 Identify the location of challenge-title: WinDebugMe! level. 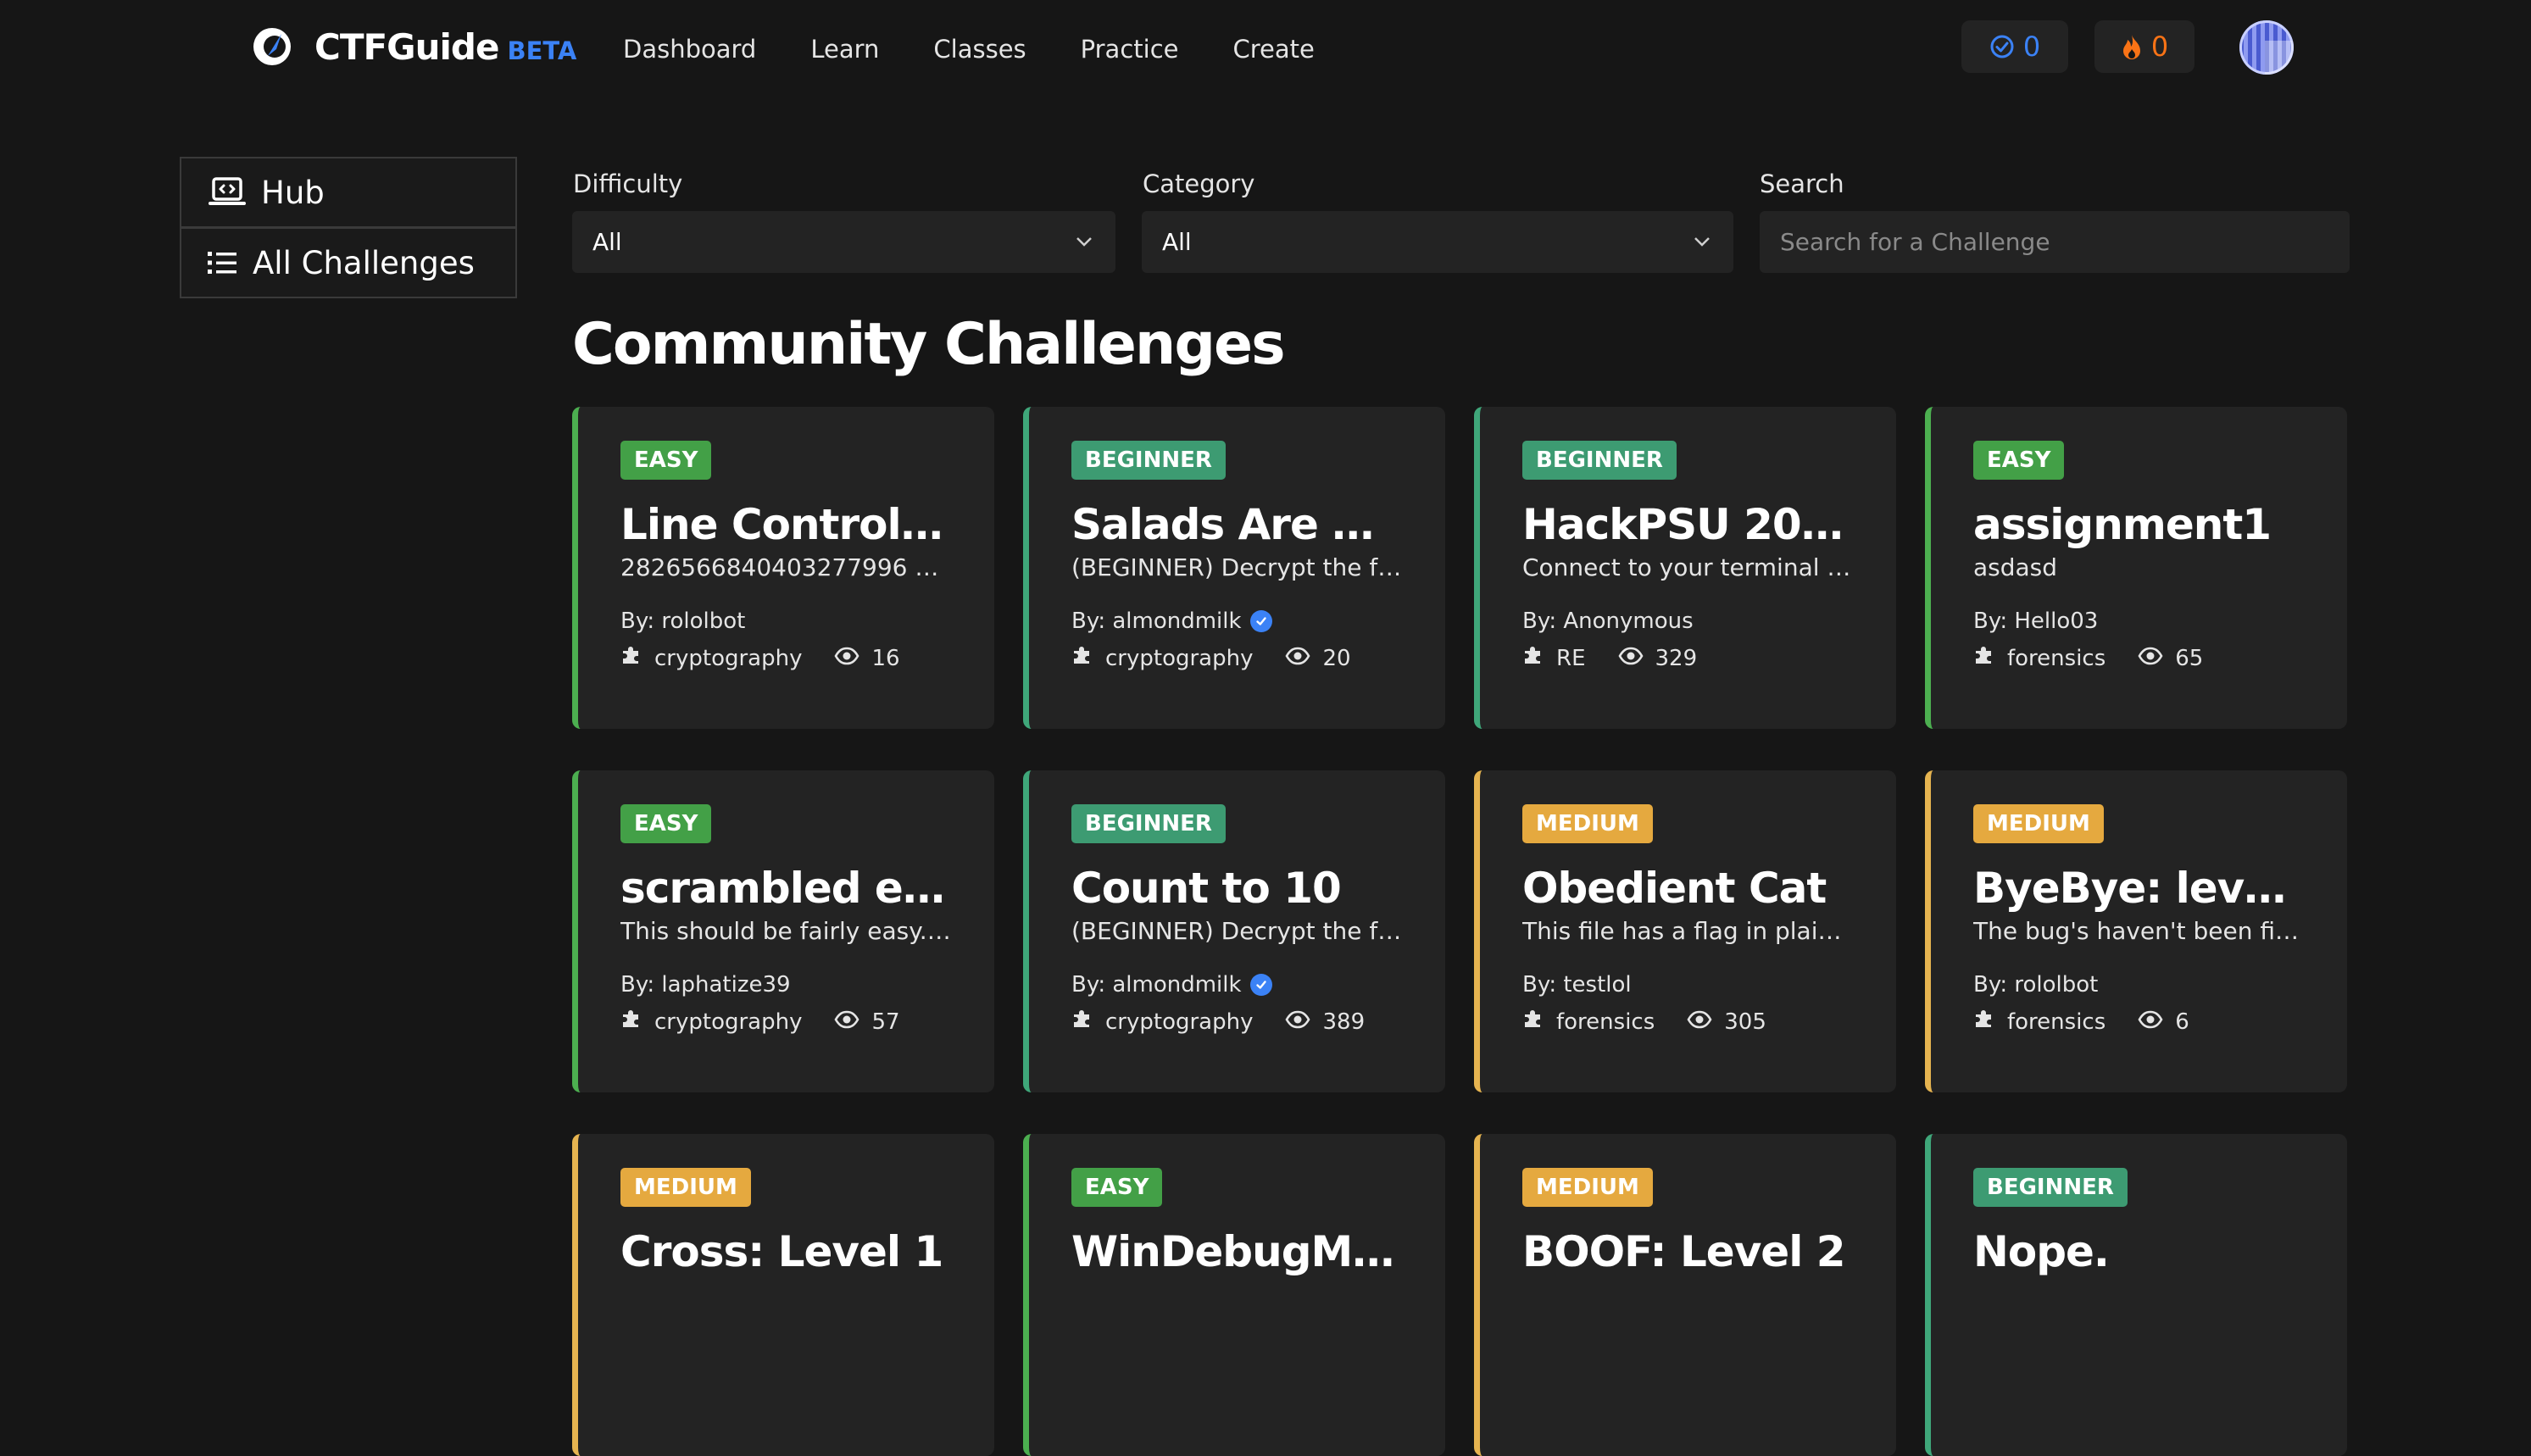
(1237, 1251).